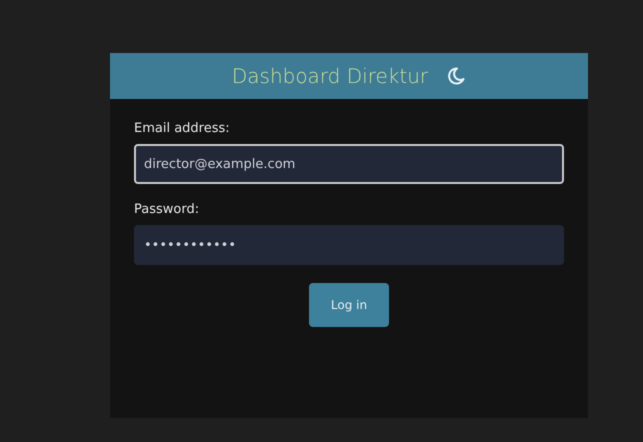 The height and width of the screenshot is (442, 643). What do you see at coordinates (182, 128) in the screenshot?
I see `field-label: Email address:` at bounding box center [182, 128].